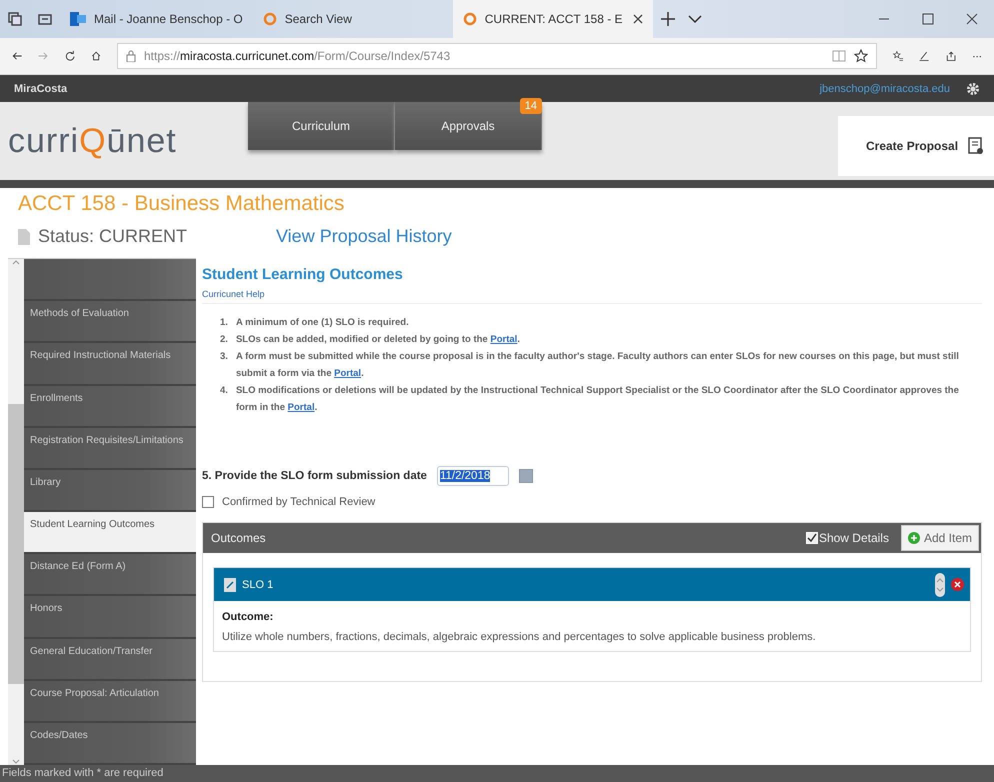 Image resolution: width=994 pixels, height=782 pixels. What do you see at coordinates (378, 340) in the screenshot?
I see `rule-text: SLOs can be added, modified or deleted by going to the Portal.` at bounding box center [378, 340].